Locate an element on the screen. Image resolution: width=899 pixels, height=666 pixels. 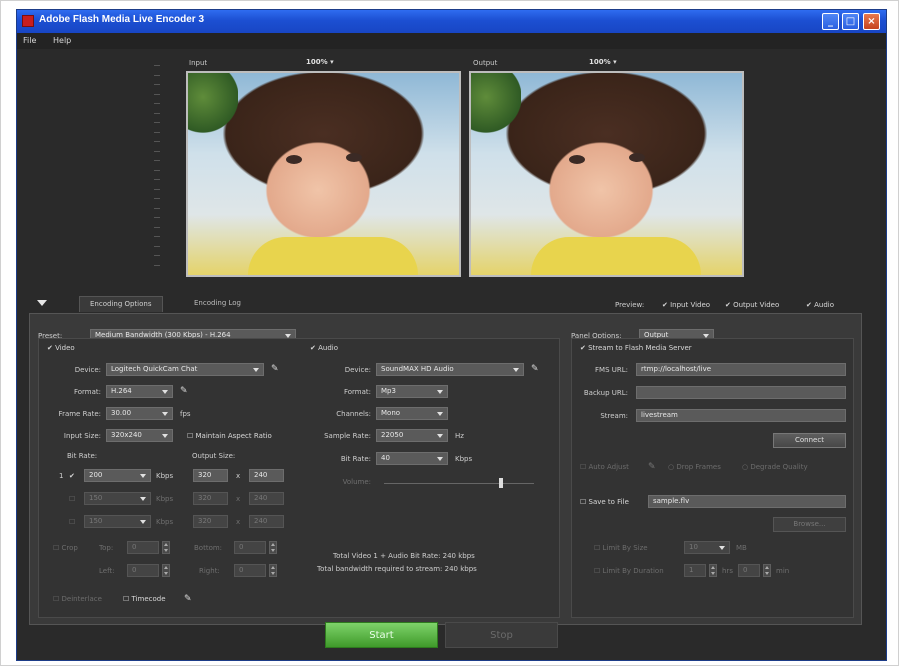
title-bar: Adobe Flash Media Live Encoder 3 _ □ × is located at coordinates (451, 21).